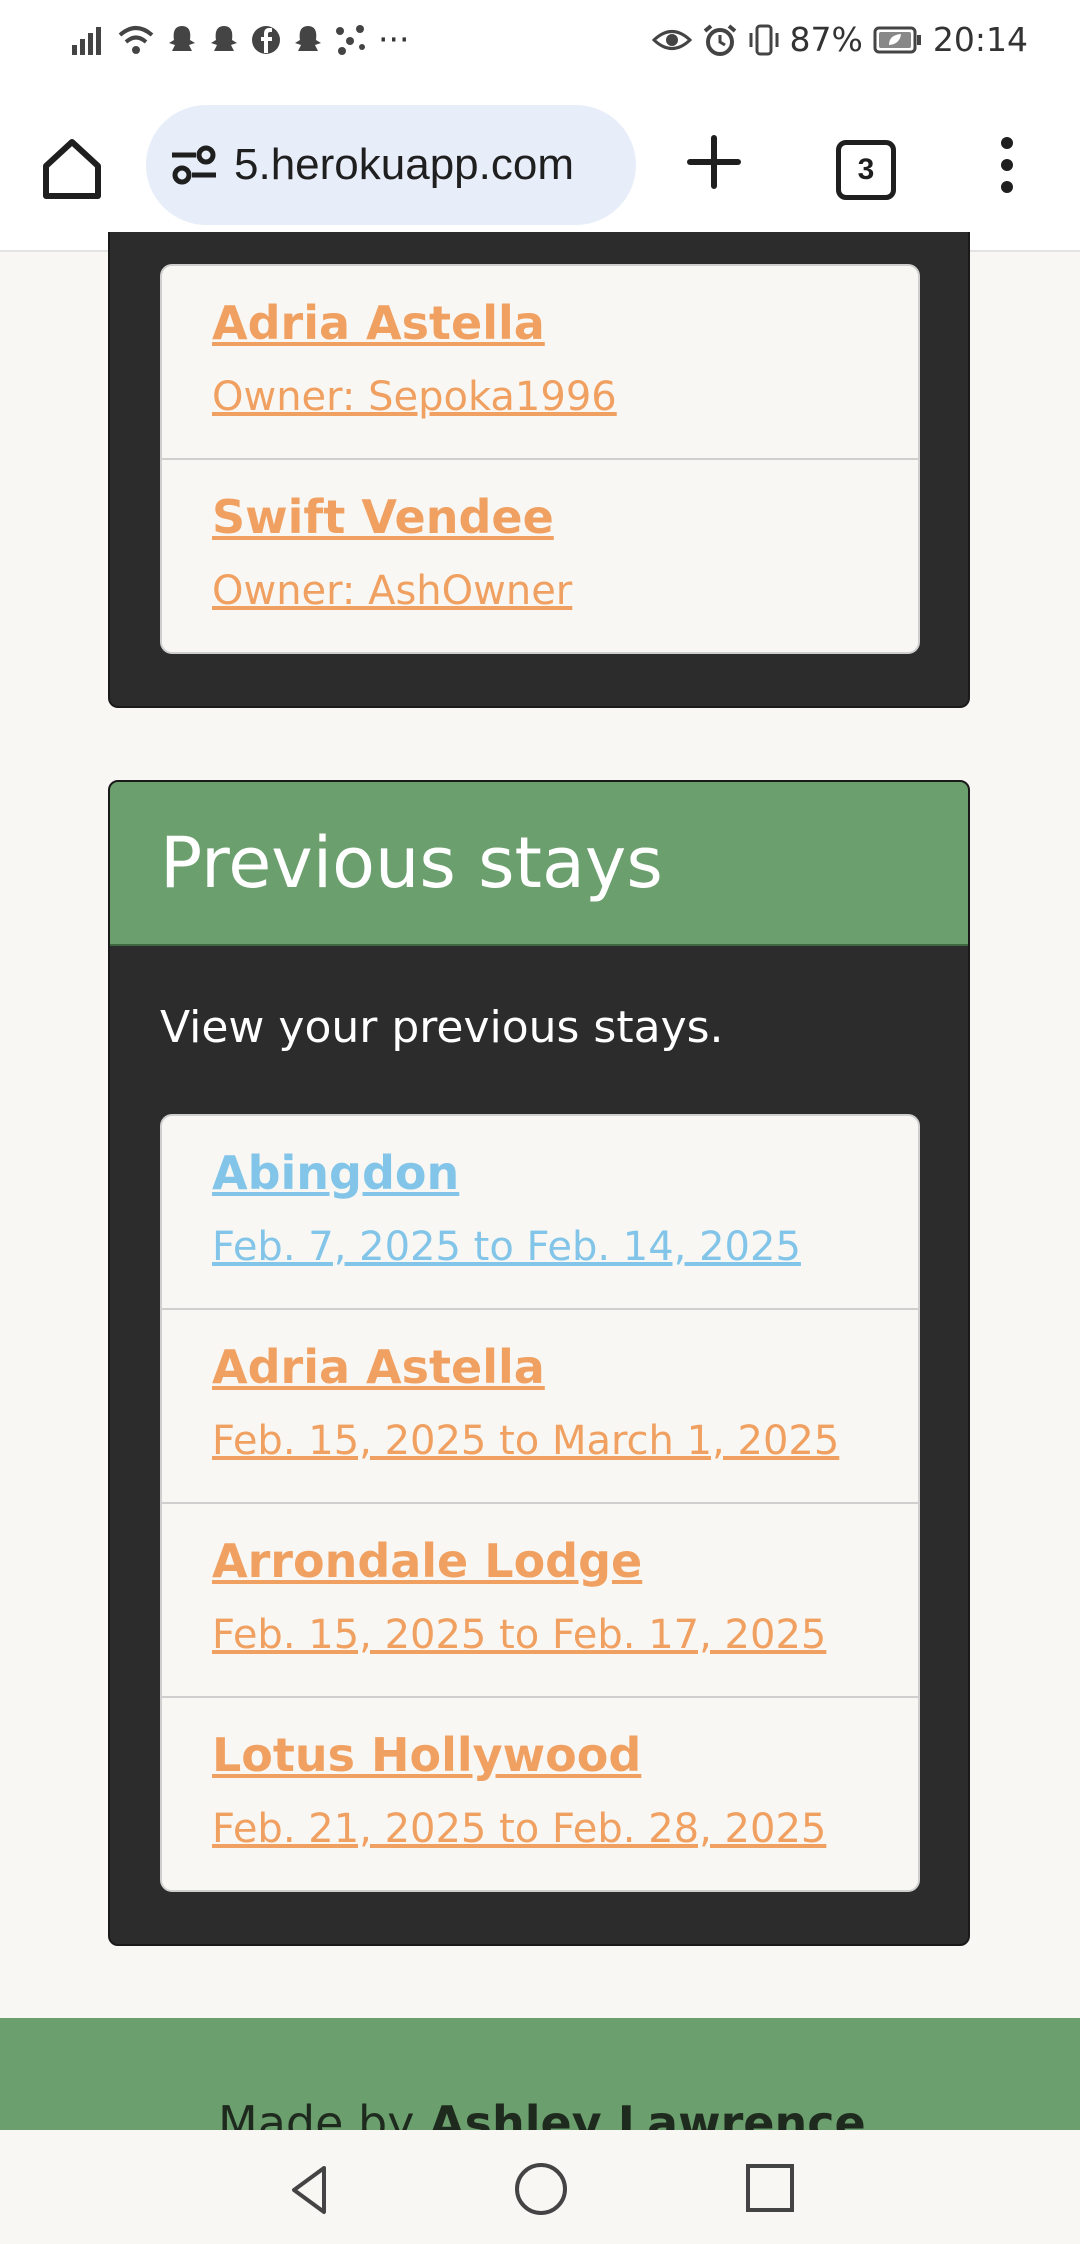 The height and width of the screenshot is (2244, 1080). I want to click on made-by-label: Made by, so click(316, 2113).